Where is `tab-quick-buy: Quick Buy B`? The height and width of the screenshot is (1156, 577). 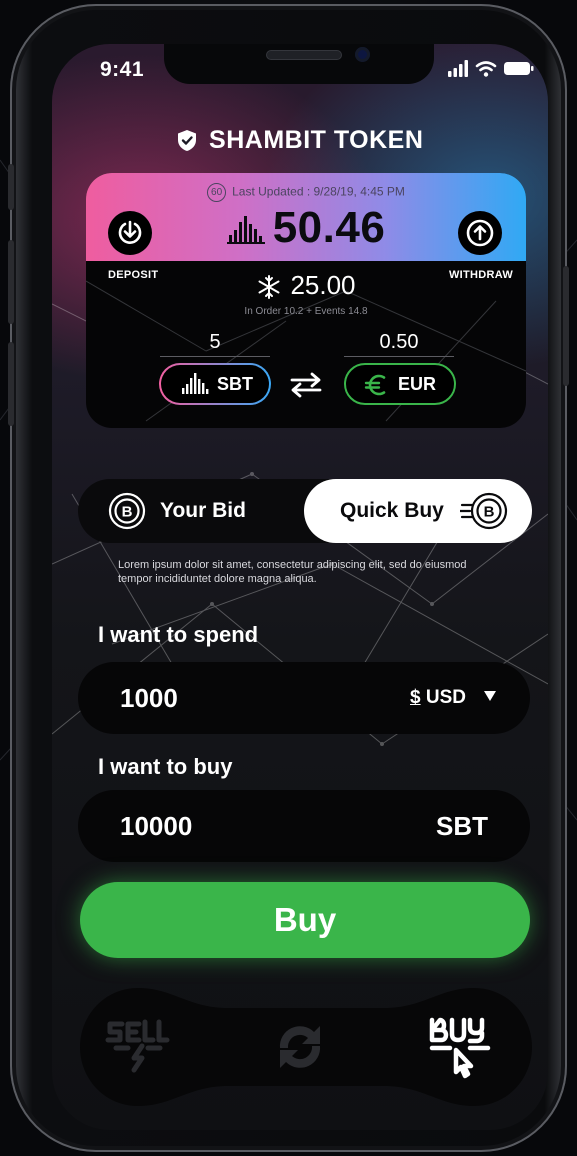
tab-quick-buy: Quick Buy B is located at coordinates (418, 511).